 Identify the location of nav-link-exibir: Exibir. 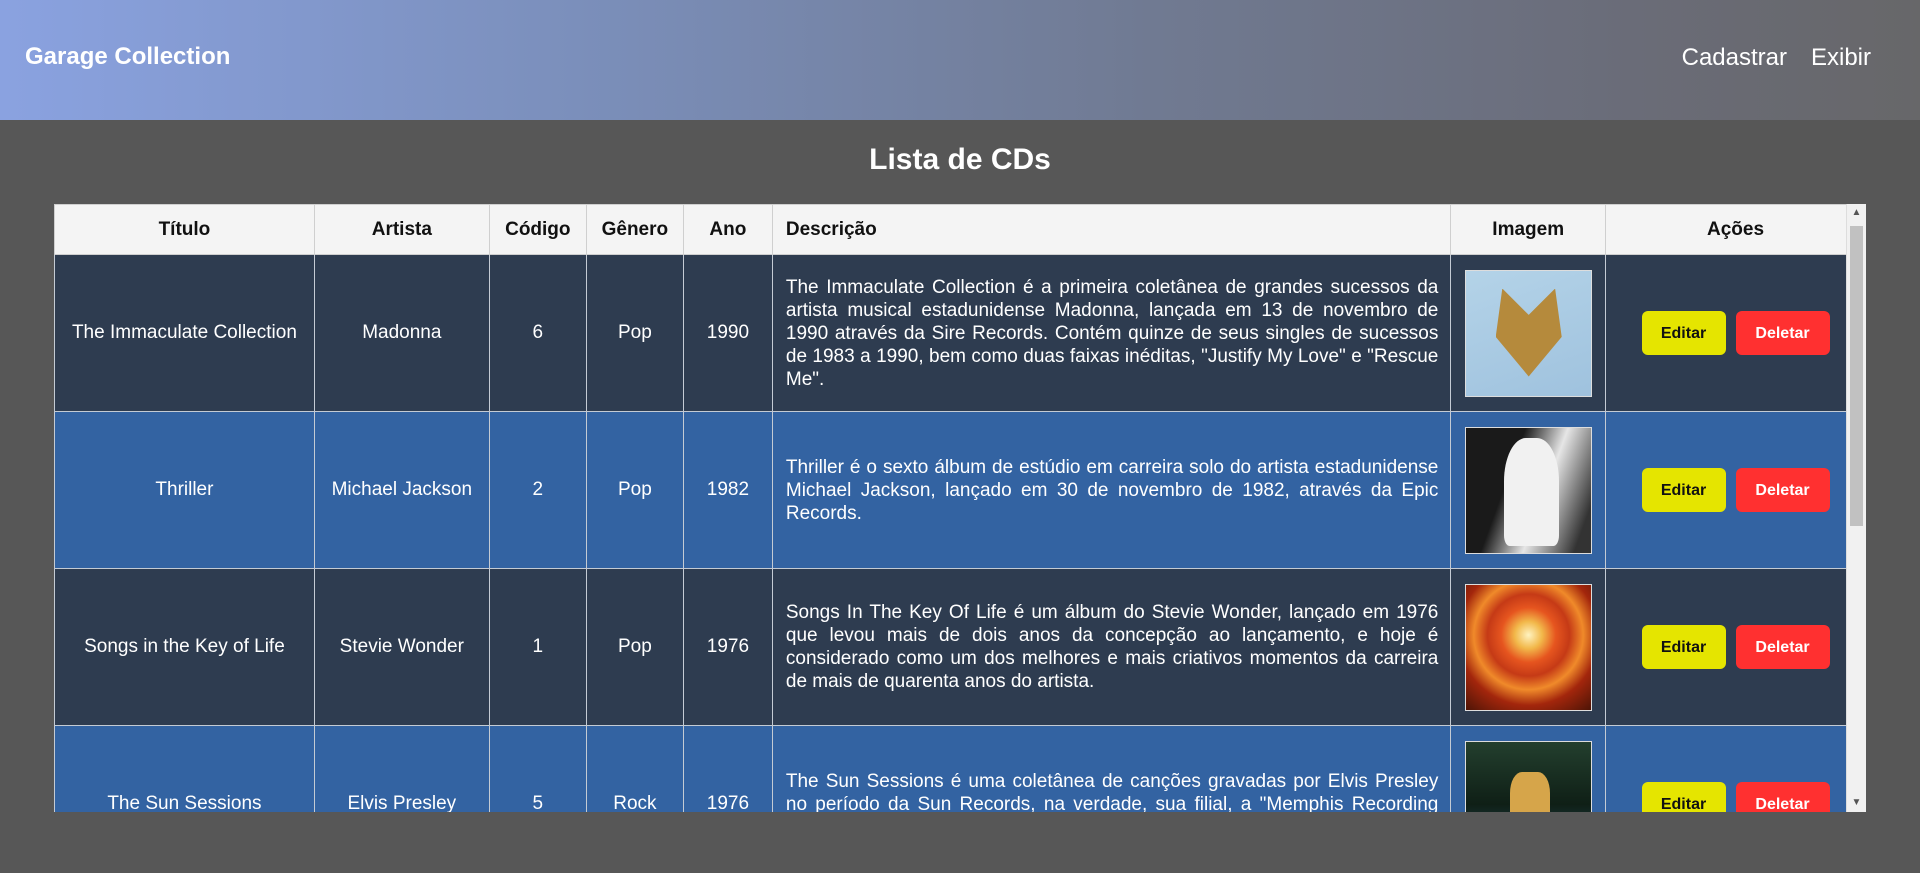
(1841, 58).